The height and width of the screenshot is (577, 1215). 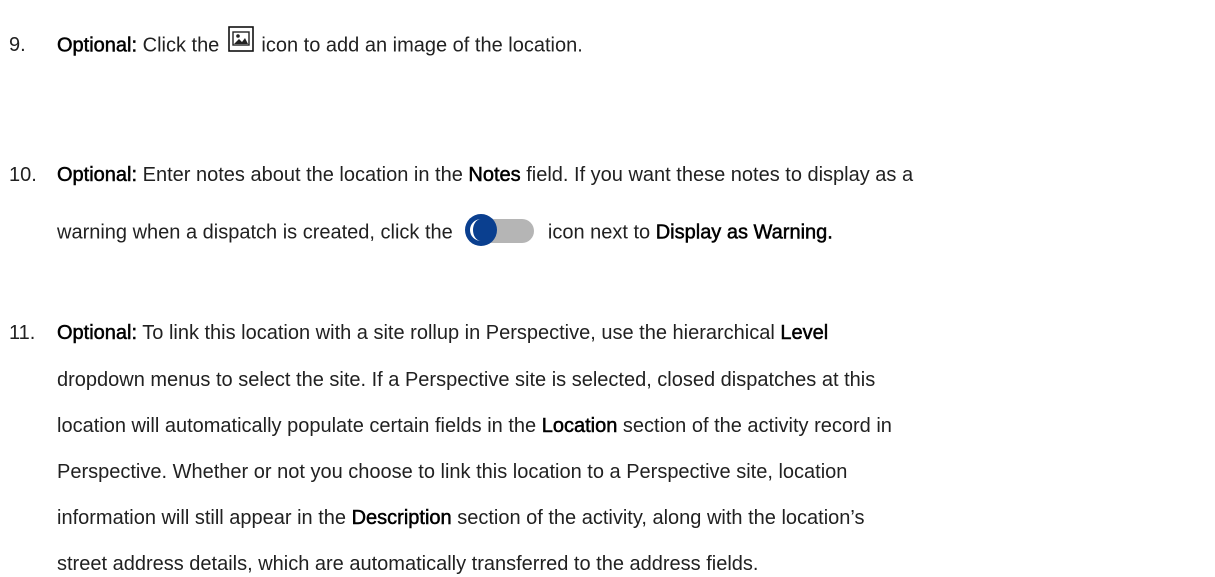 I want to click on display-as-warning-label: Display as Warning., so click(x=744, y=232).